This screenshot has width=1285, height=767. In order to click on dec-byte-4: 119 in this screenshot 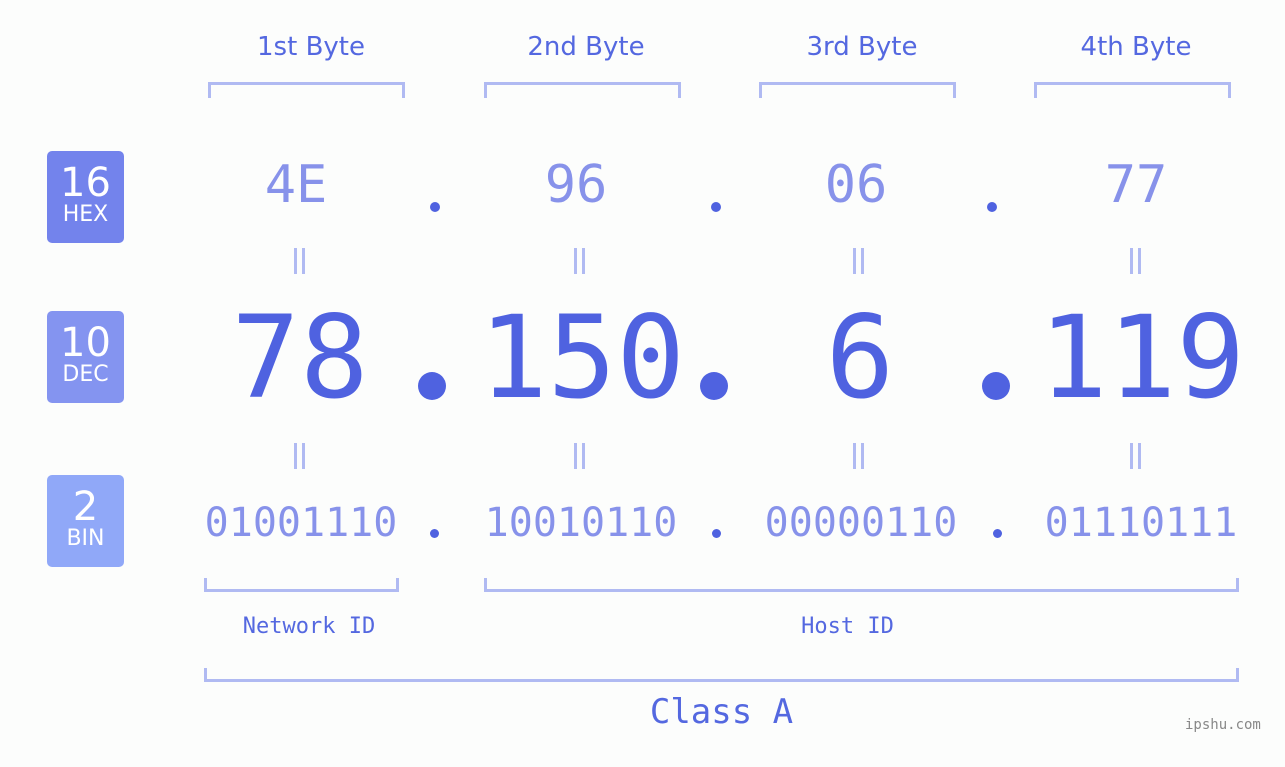, I will do `click(1142, 357)`.